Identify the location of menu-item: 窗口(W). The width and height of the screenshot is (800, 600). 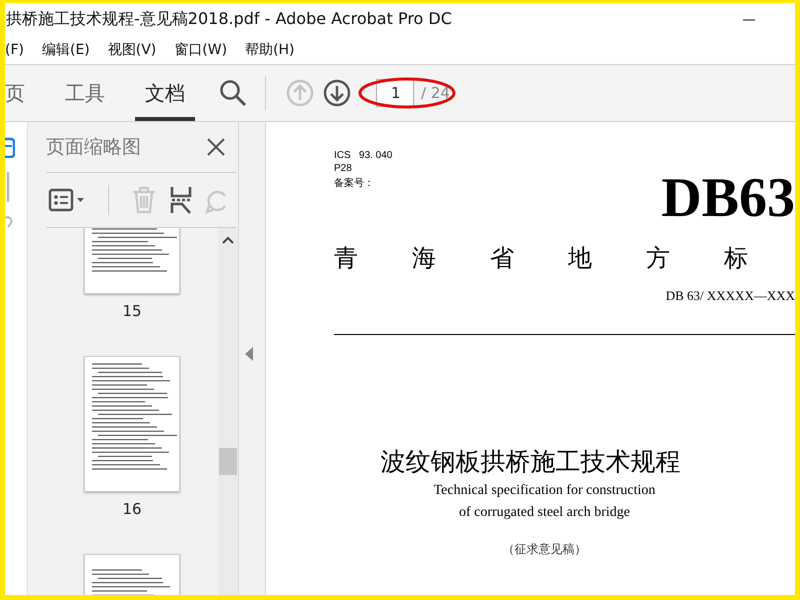
(201, 50).